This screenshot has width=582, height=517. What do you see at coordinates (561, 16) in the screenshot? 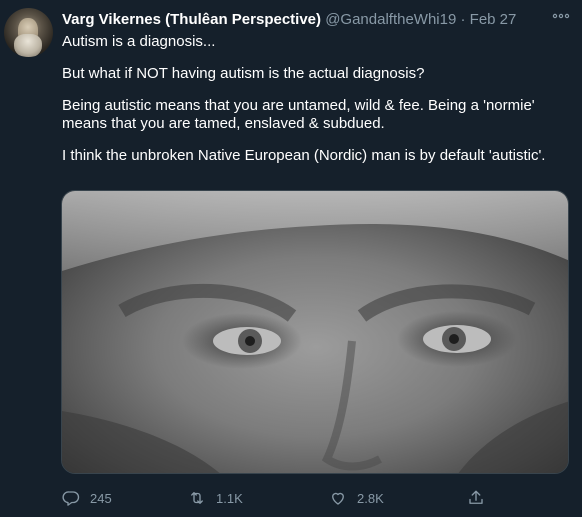
I see `more-icon` at bounding box center [561, 16].